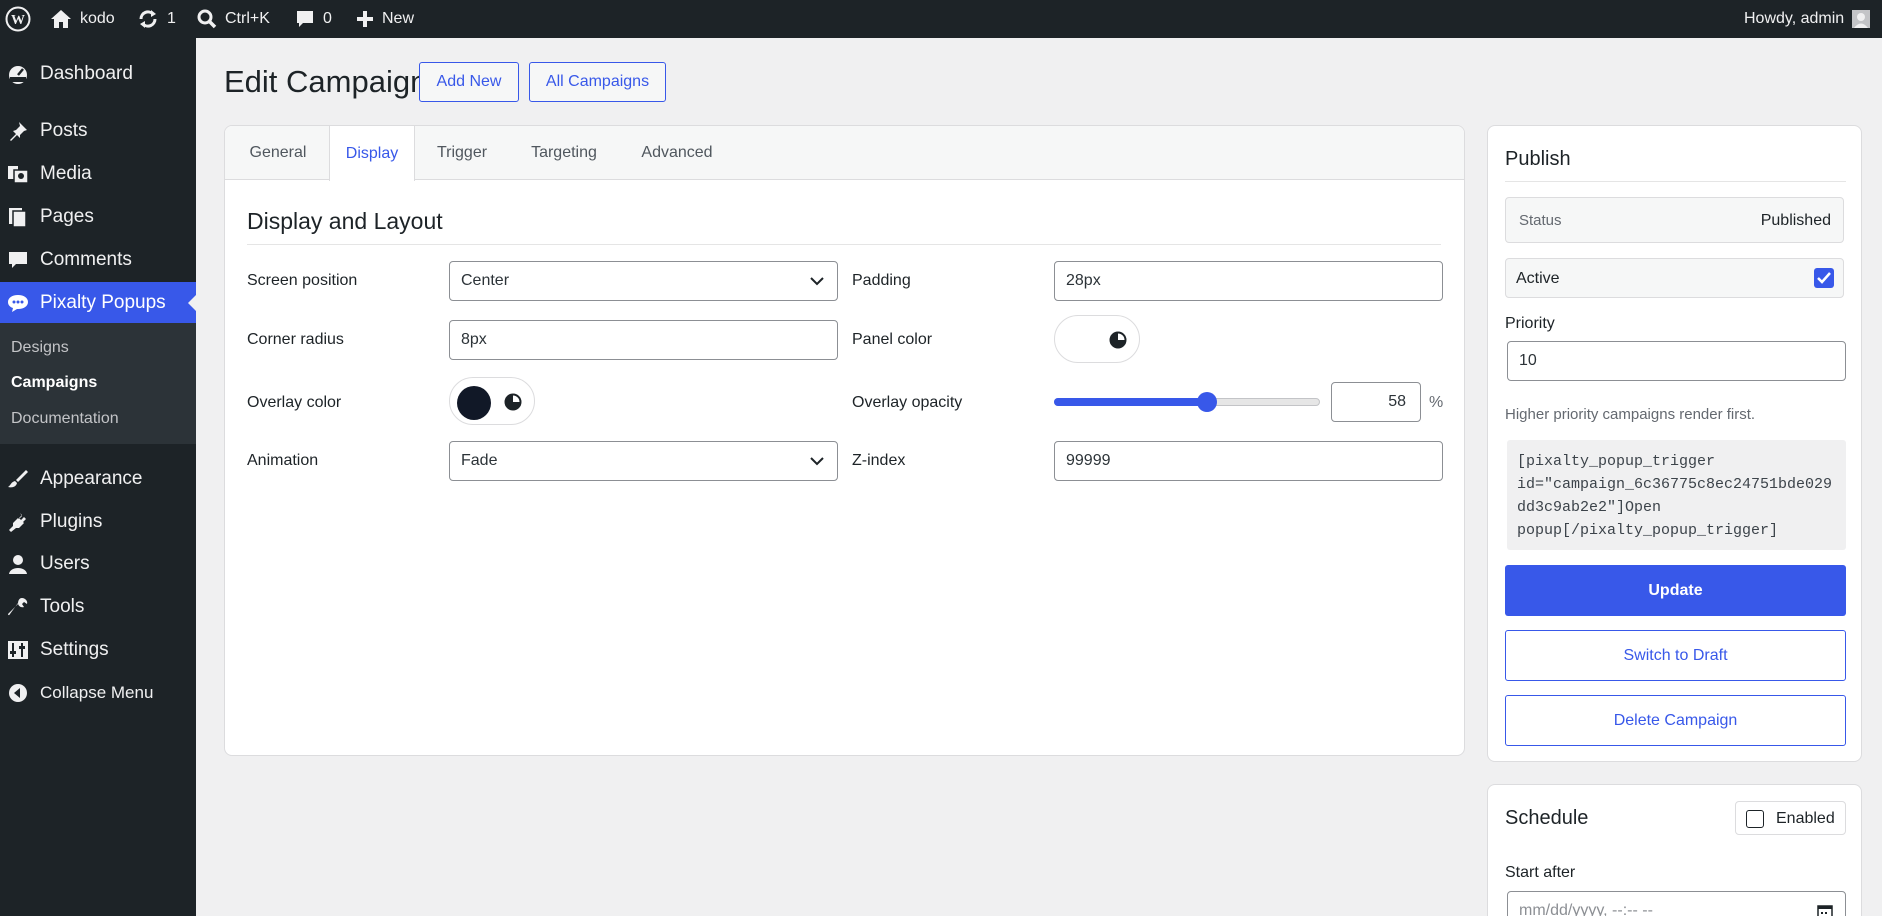  Describe the element at coordinates (1616, 461) in the screenshot. I see `shortcode-line: [pixalty_popup_trigger` at that location.